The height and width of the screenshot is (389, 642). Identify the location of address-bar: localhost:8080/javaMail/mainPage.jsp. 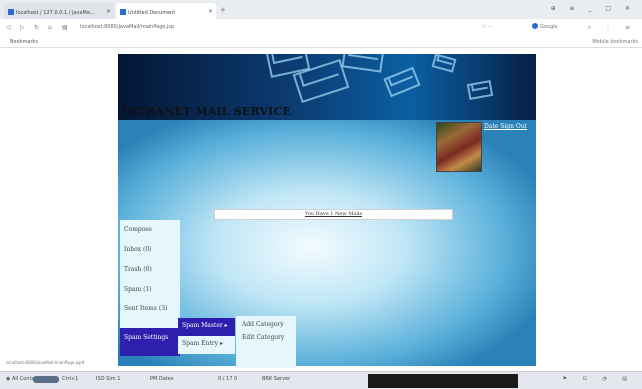
(127, 27).